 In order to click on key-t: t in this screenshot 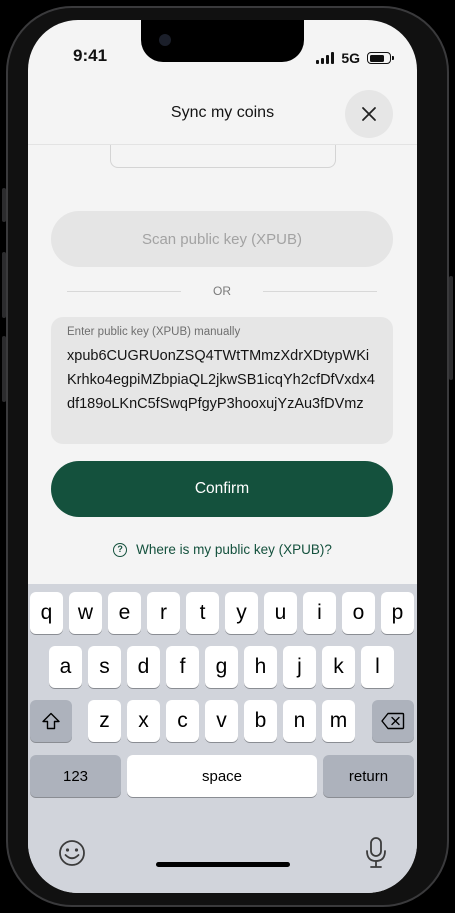, I will do `click(202, 613)`.